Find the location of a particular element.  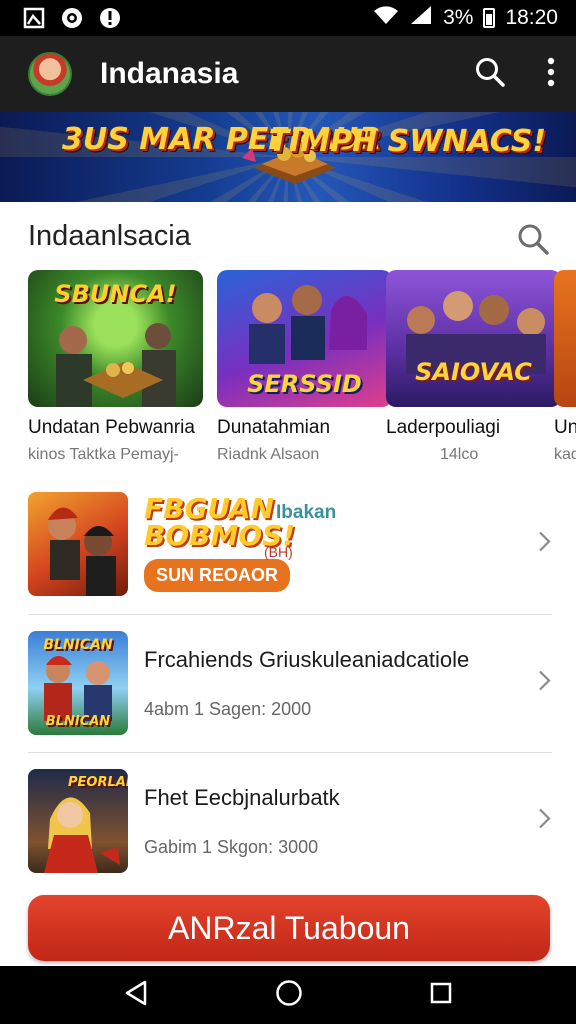

game-thumbnail: BLNICAN BLNICAN is located at coordinates (78, 683).